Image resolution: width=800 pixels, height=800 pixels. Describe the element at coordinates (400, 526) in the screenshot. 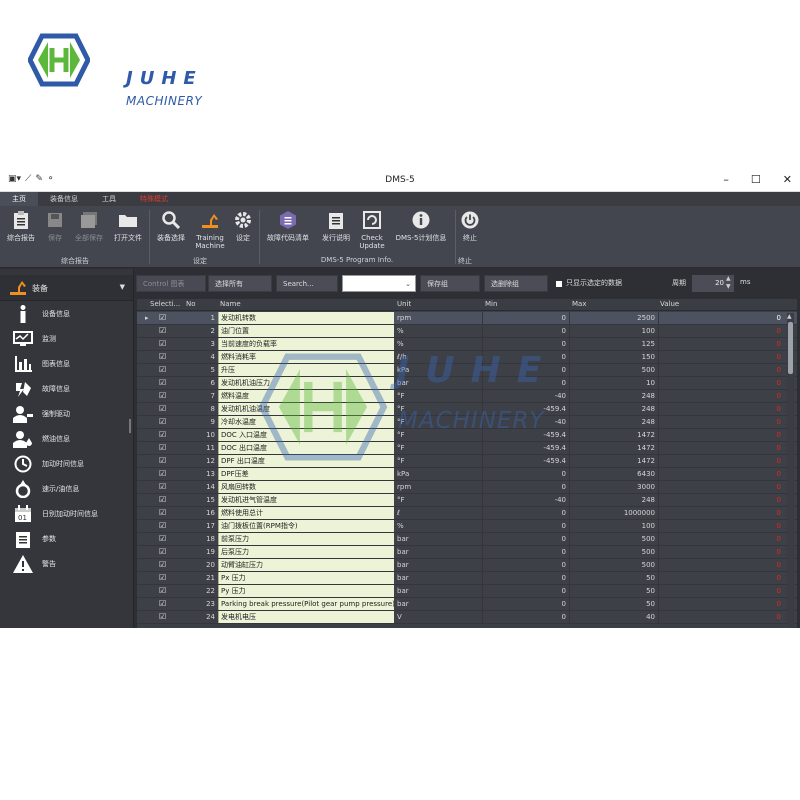

I see `row-unit: %` at that location.